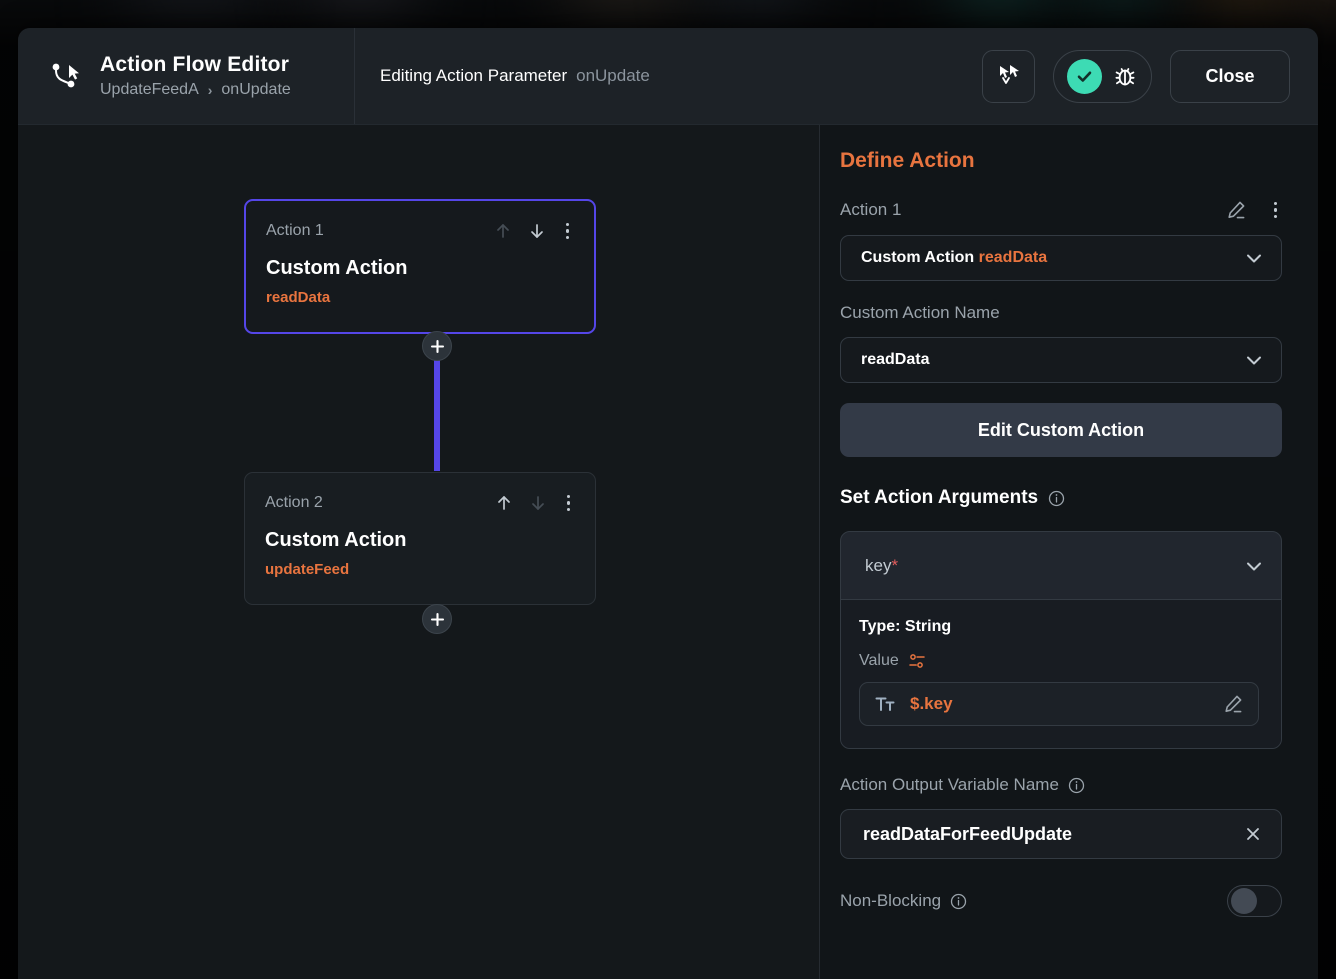 Image resolution: width=1336 pixels, height=979 pixels. I want to click on page-title: Action Flow Editor, so click(195, 64).